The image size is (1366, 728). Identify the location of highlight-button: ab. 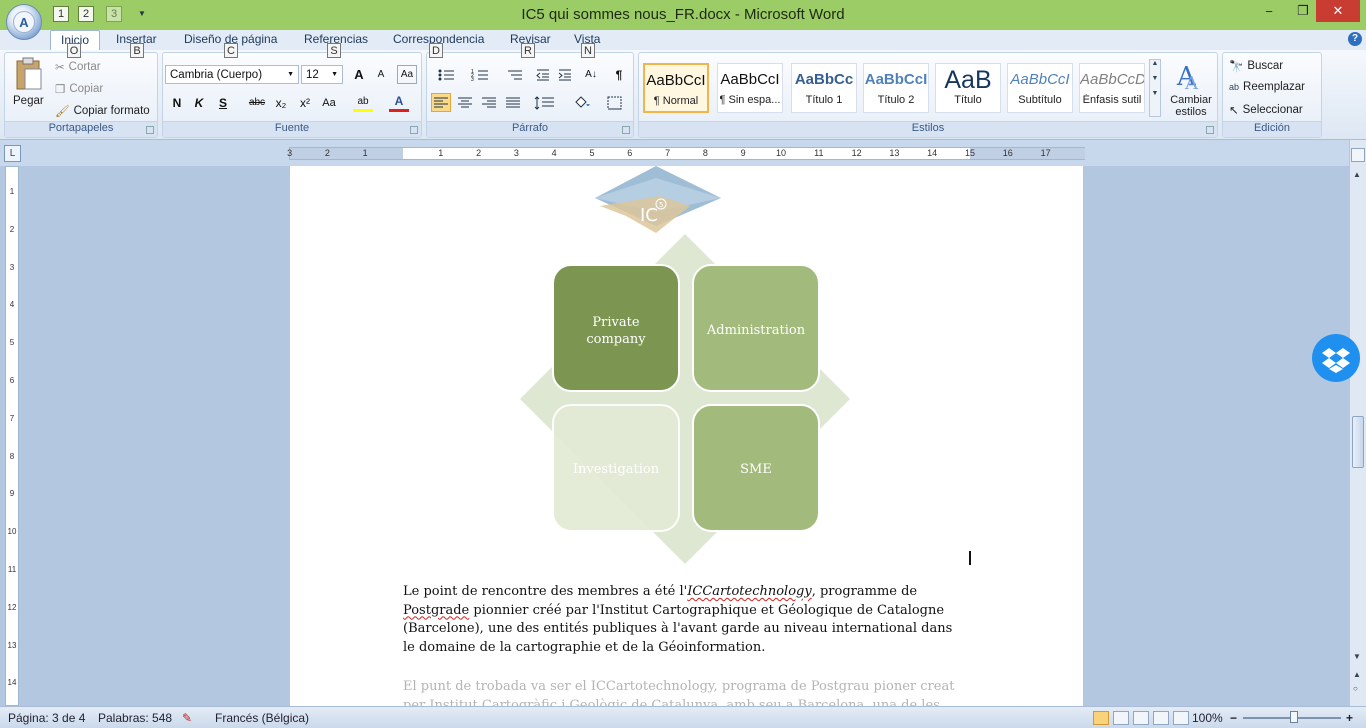
(363, 102).